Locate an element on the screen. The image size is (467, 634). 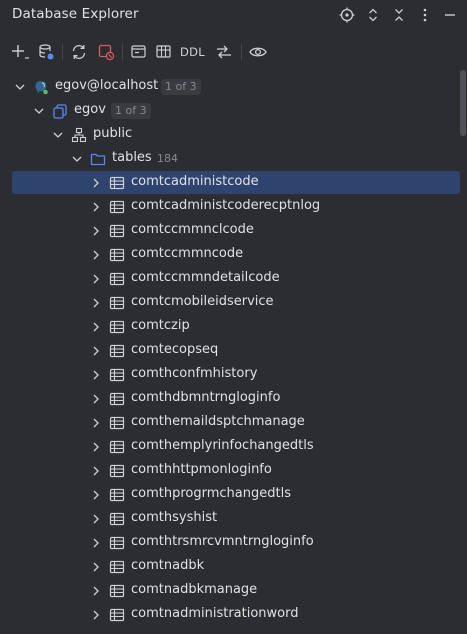
table-row: comtnadministrationword is located at coordinates (230, 615).